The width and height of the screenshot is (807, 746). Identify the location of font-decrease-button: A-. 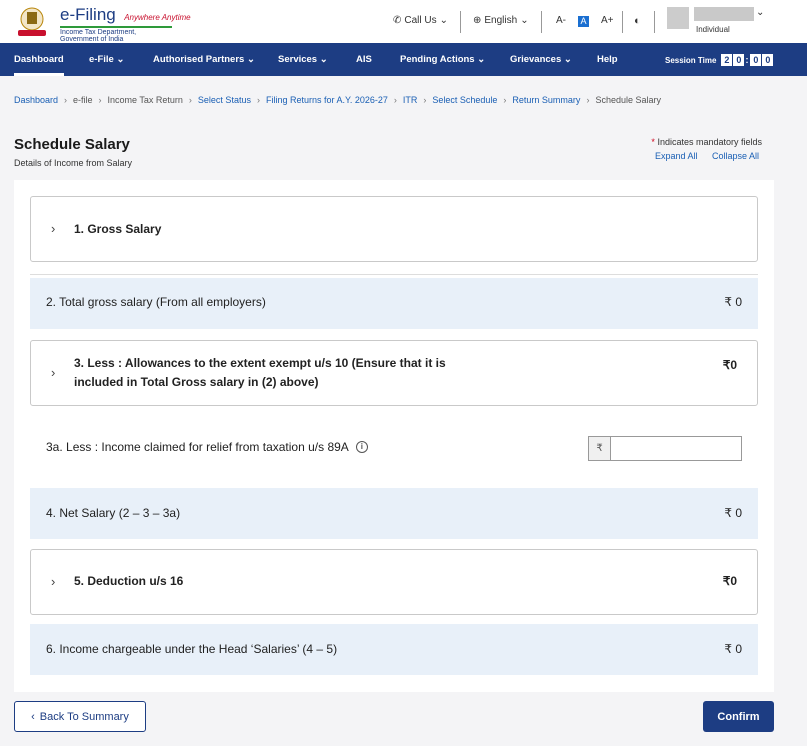
(561, 20).